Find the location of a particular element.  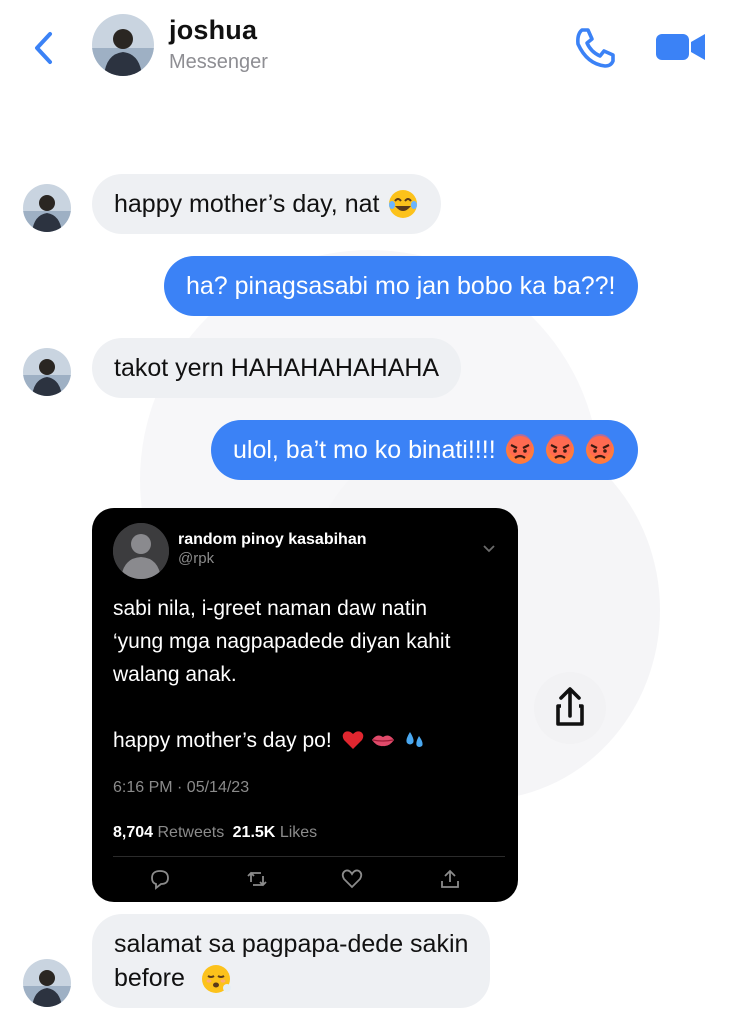

message-text: ulol, ba’t mo ko binati!!!! is located at coordinates (364, 450).